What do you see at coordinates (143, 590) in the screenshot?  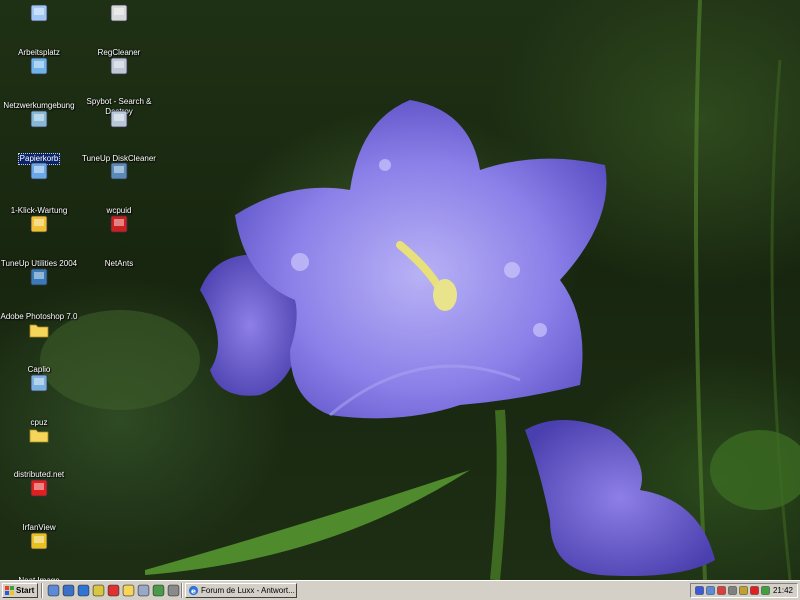 I see `notepad-icon` at bounding box center [143, 590].